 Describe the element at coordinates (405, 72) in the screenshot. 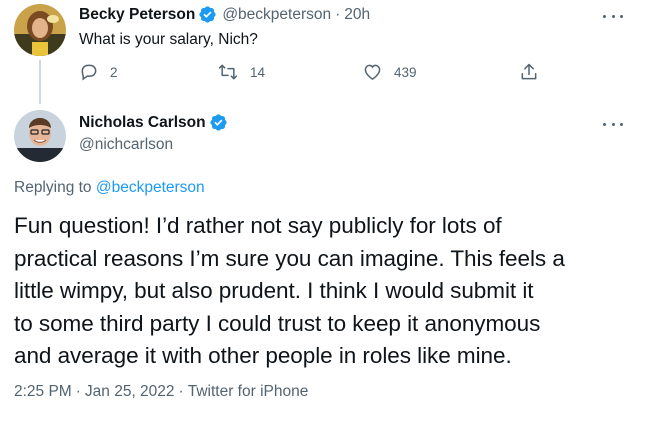

I see `like-count: 439` at that location.